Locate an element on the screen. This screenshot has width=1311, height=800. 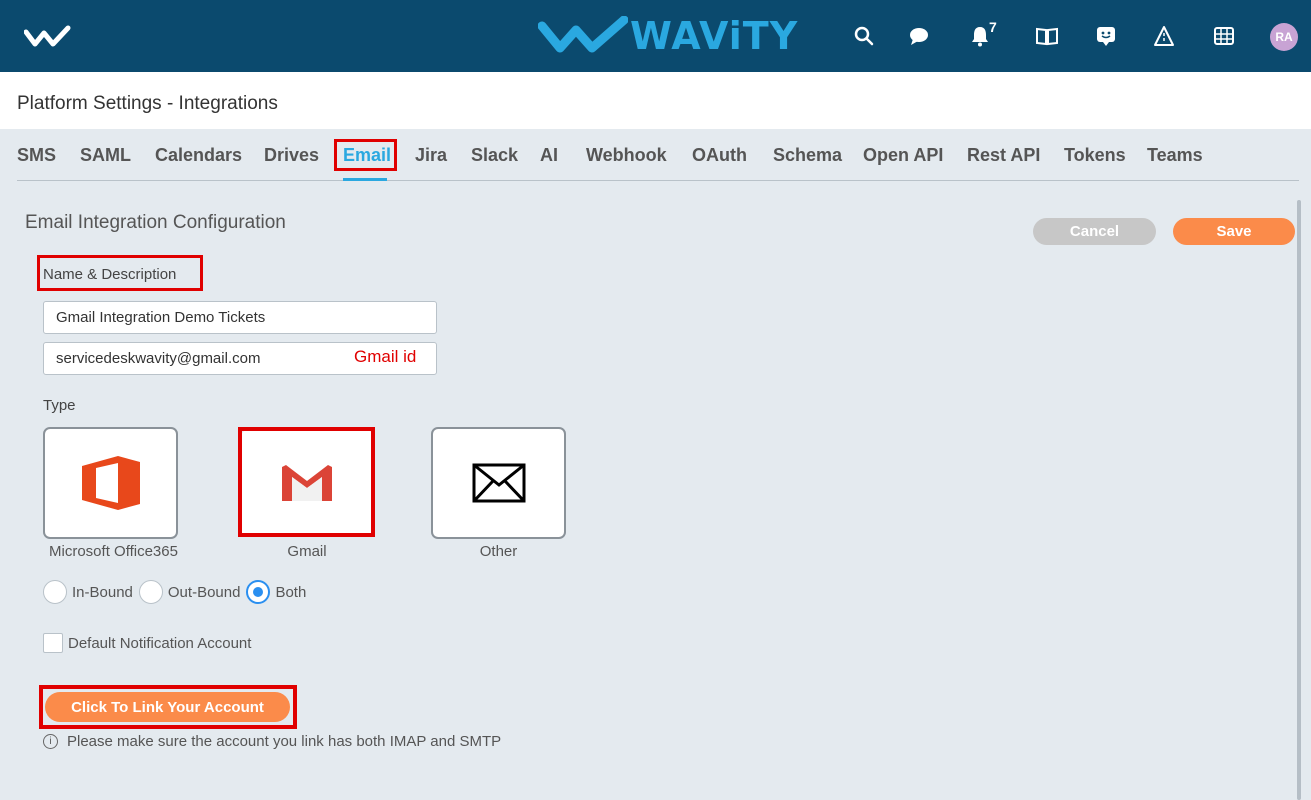
envelope-icon is located at coordinates (498, 483).